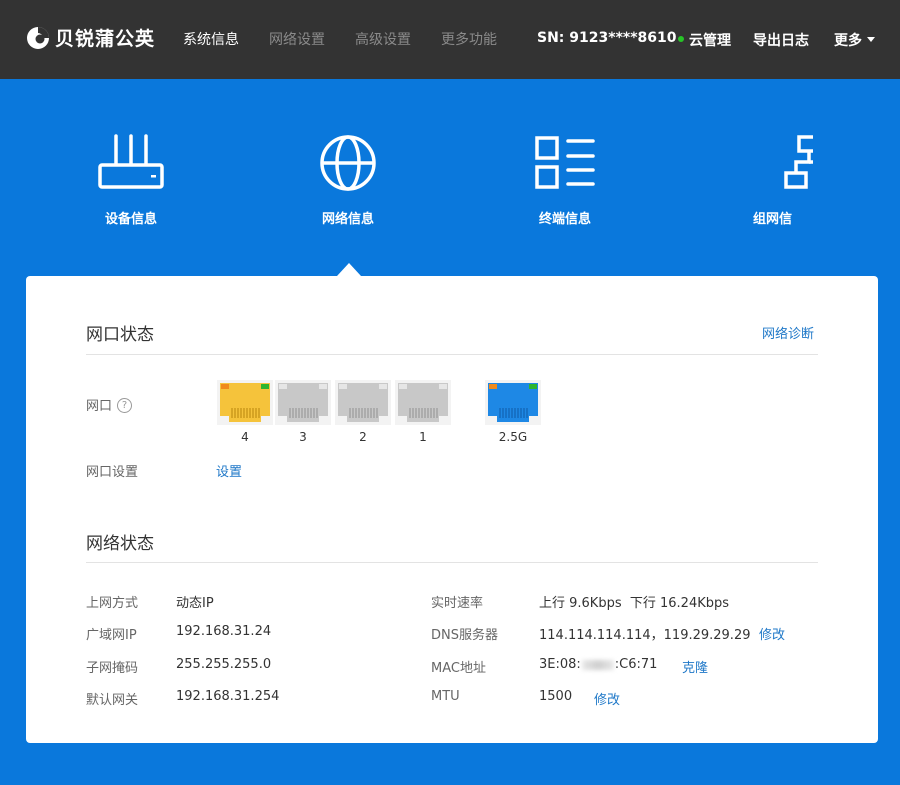 Image resolution: width=900 pixels, height=785 pixels. I want to click on port-label: 网口?, so click(109, 404).